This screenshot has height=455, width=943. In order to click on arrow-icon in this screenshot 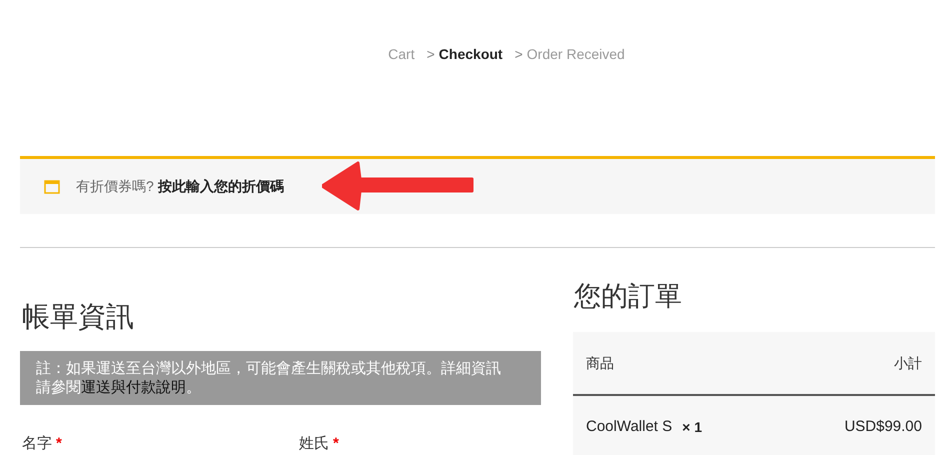, I will do `click(398, 186)`.